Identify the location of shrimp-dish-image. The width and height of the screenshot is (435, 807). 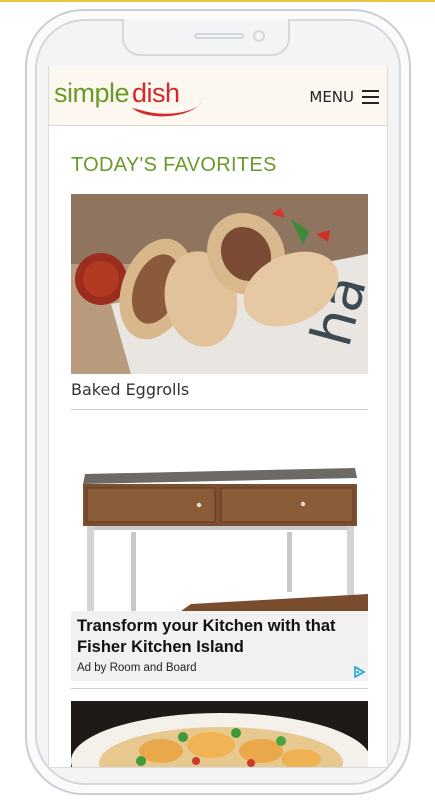
(219, 734).